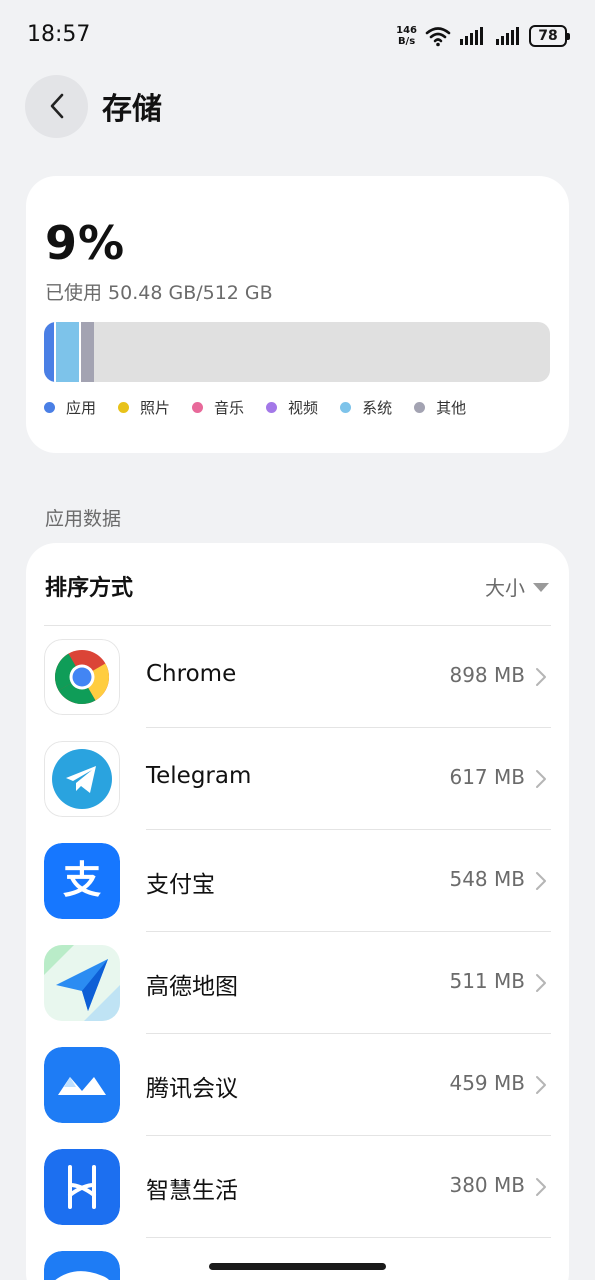 Image resolution: width=595 pixels, height=1280 pixels. What do you see at coordinates (81, 408) in the screenshot?
I see `legend-label: 应用` at bounding box center [81, 408].